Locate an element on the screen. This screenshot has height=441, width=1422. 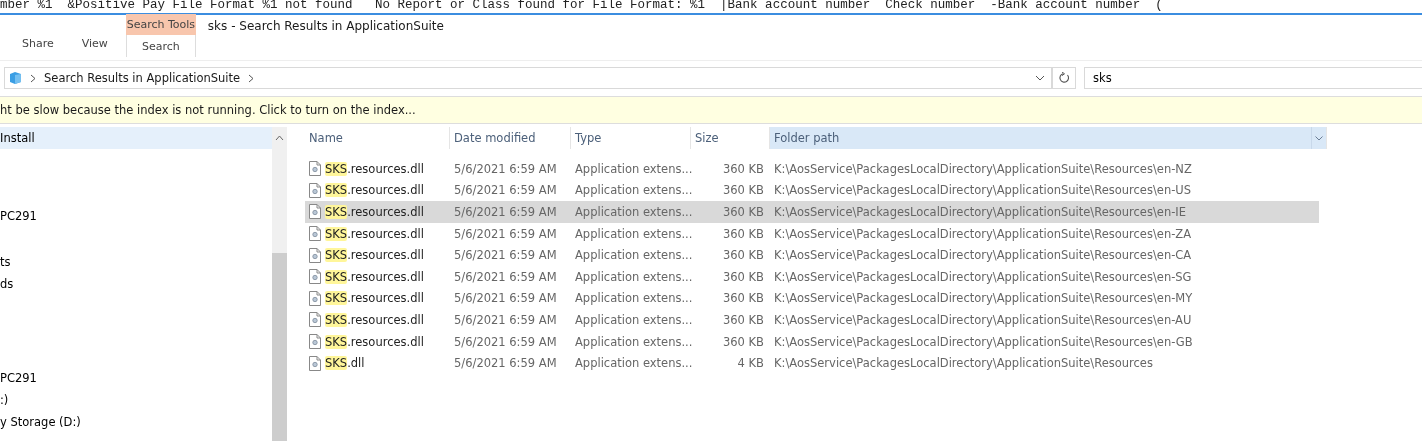
file-row: SKS.resources.dll 5/6/2021 6:59 AM Application extens... 360 KB K:\AosService\PackagesLocalDirectory\ApplicationSuite\Resources\en-GB is located at coordinates (863, 341).